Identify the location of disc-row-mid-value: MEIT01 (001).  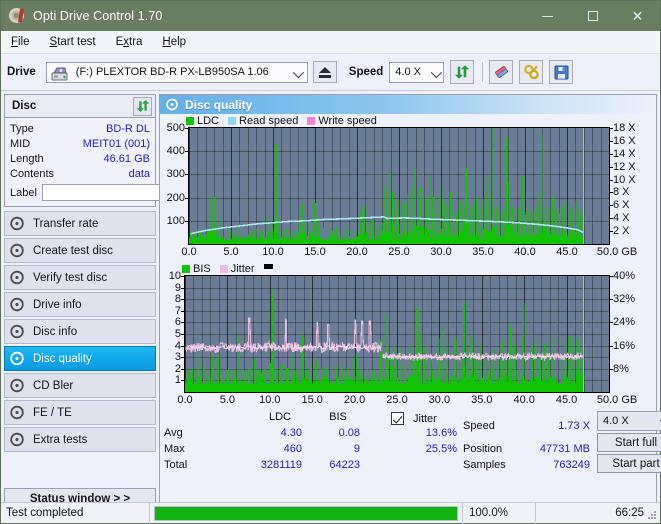
(116, 143).